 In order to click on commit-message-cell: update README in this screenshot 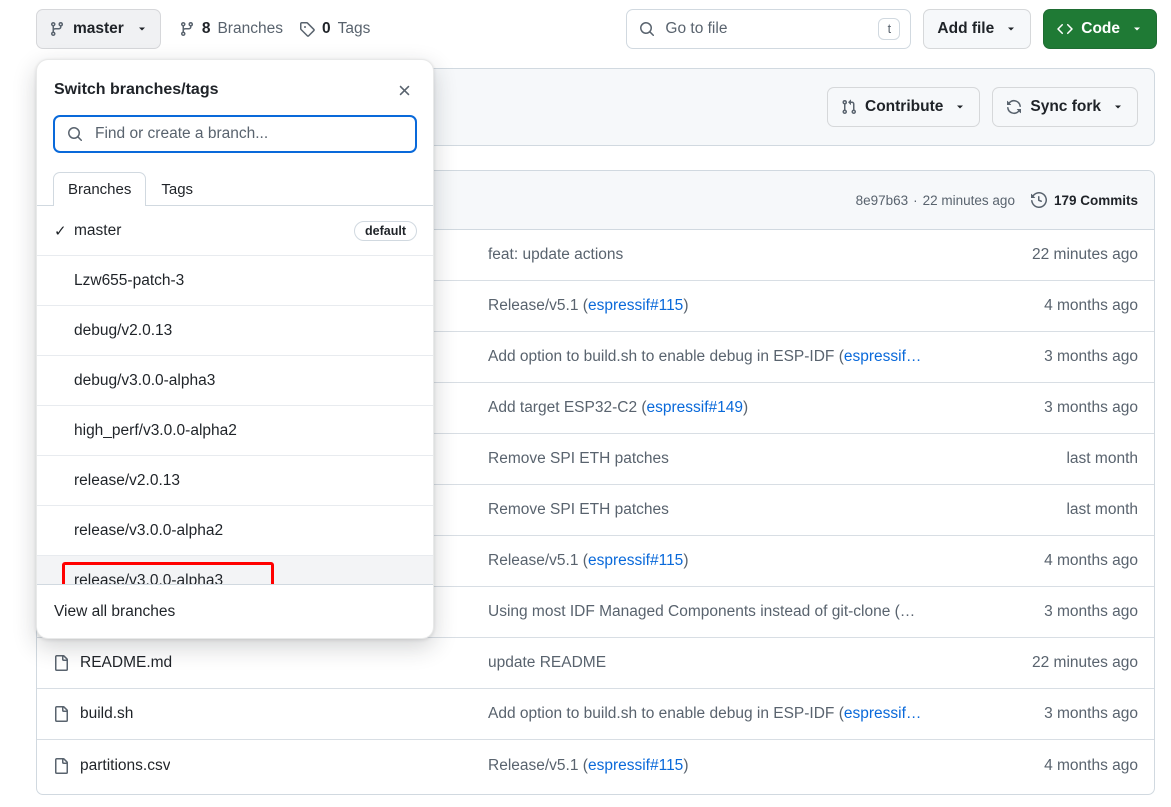, I will do `click(743, 663)`.